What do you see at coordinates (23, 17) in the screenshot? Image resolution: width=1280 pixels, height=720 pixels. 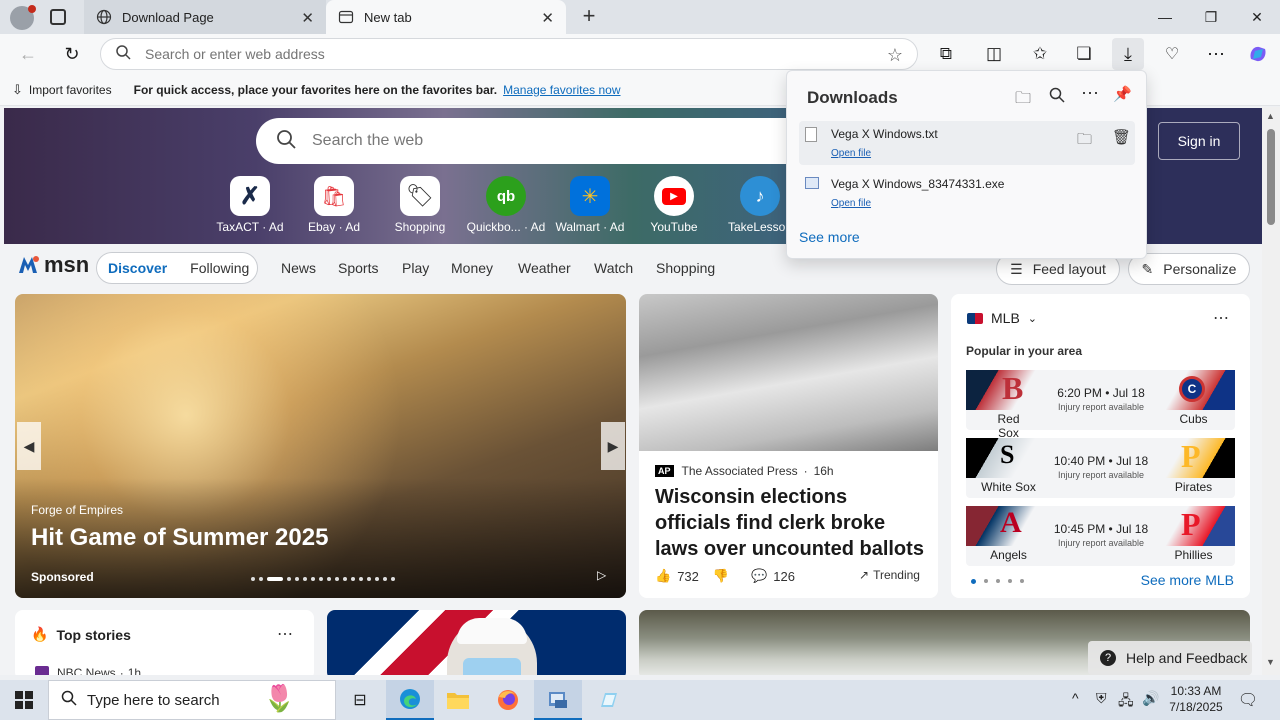 I see `profile-avatar-icon` at bounding box center [23, 17].